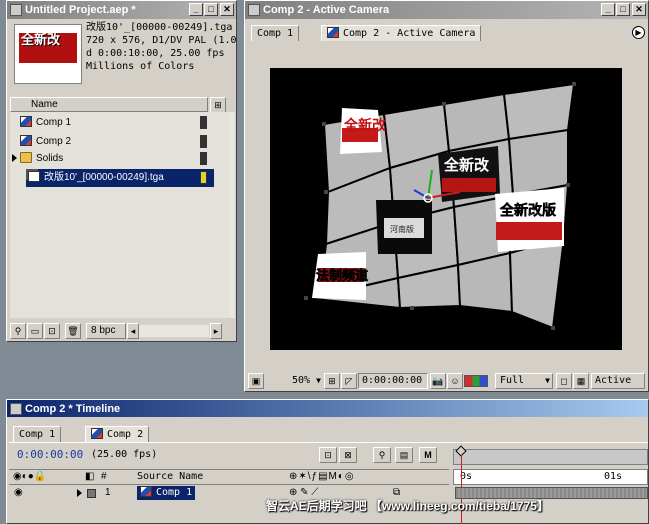 Image resolution: width=649 pixels, height=524 pixels. I want to click on project-scrollbar, so click(232, 215).